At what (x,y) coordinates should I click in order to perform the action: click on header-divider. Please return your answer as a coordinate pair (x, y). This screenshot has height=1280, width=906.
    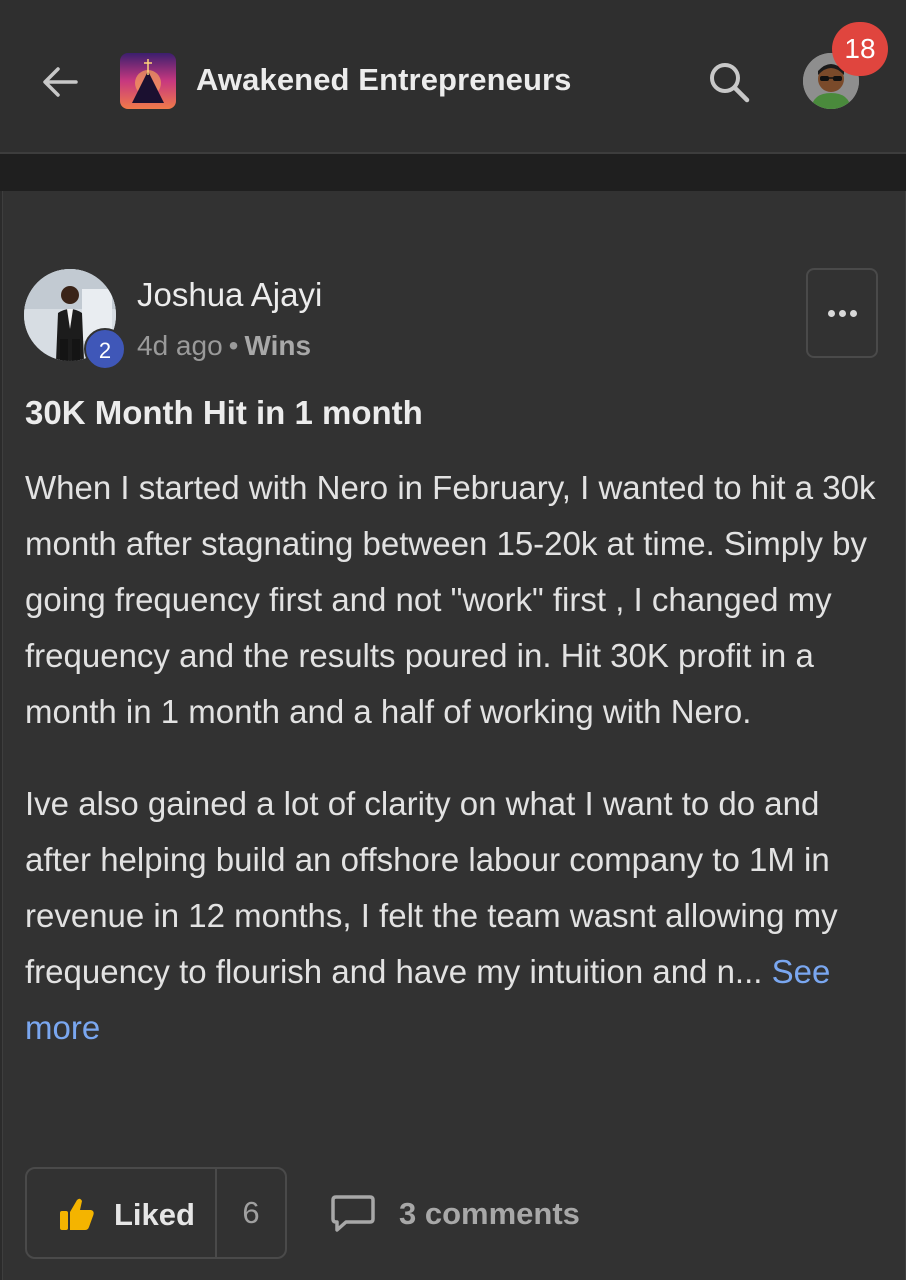
    Looking at the image, I should click on (453, 172).